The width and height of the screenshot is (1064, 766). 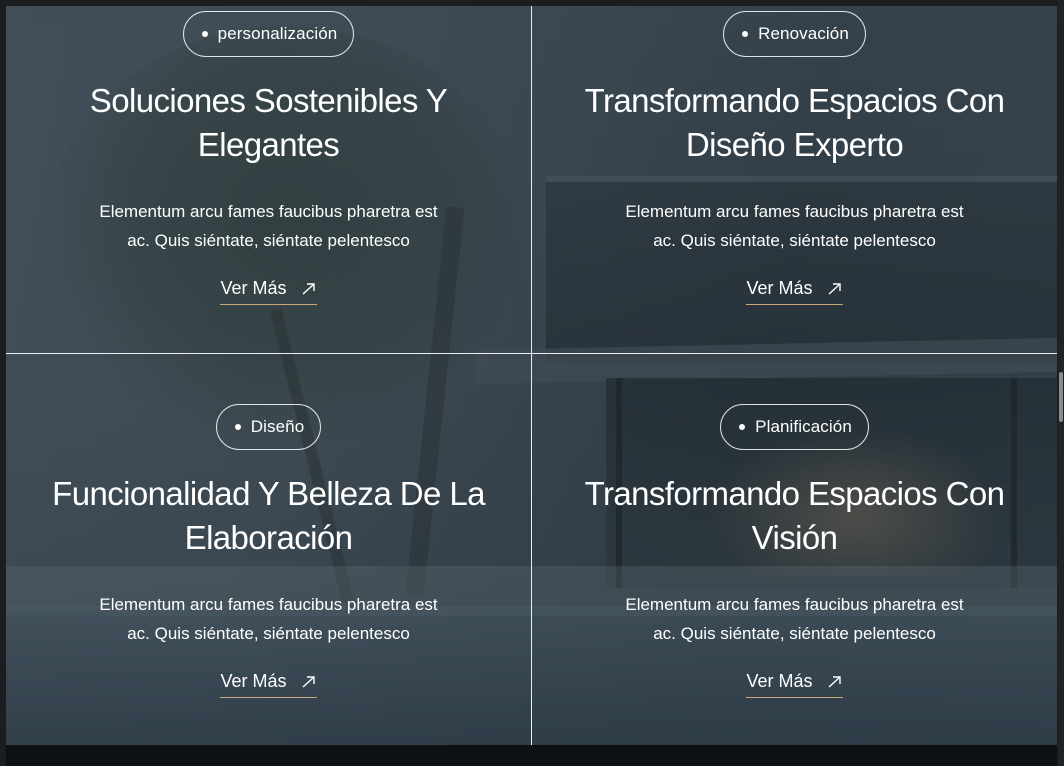 I want to click on category-tag: Diseño, so click(x=268, y=427).